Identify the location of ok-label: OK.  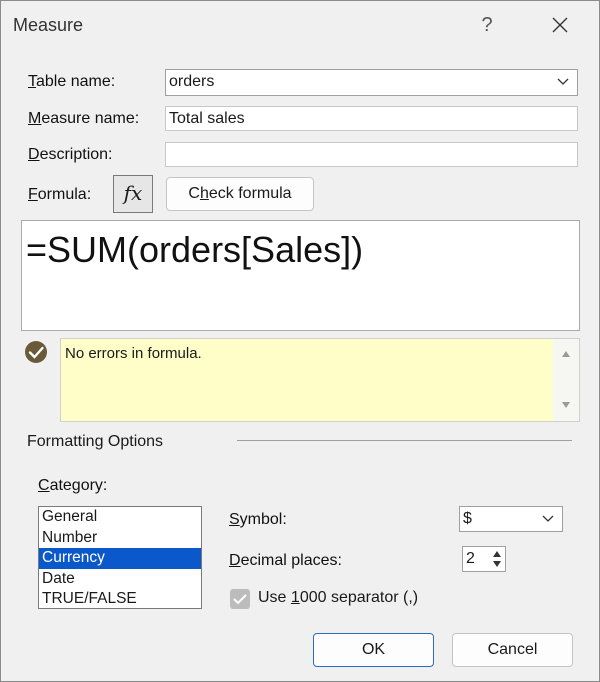
(373, 649).